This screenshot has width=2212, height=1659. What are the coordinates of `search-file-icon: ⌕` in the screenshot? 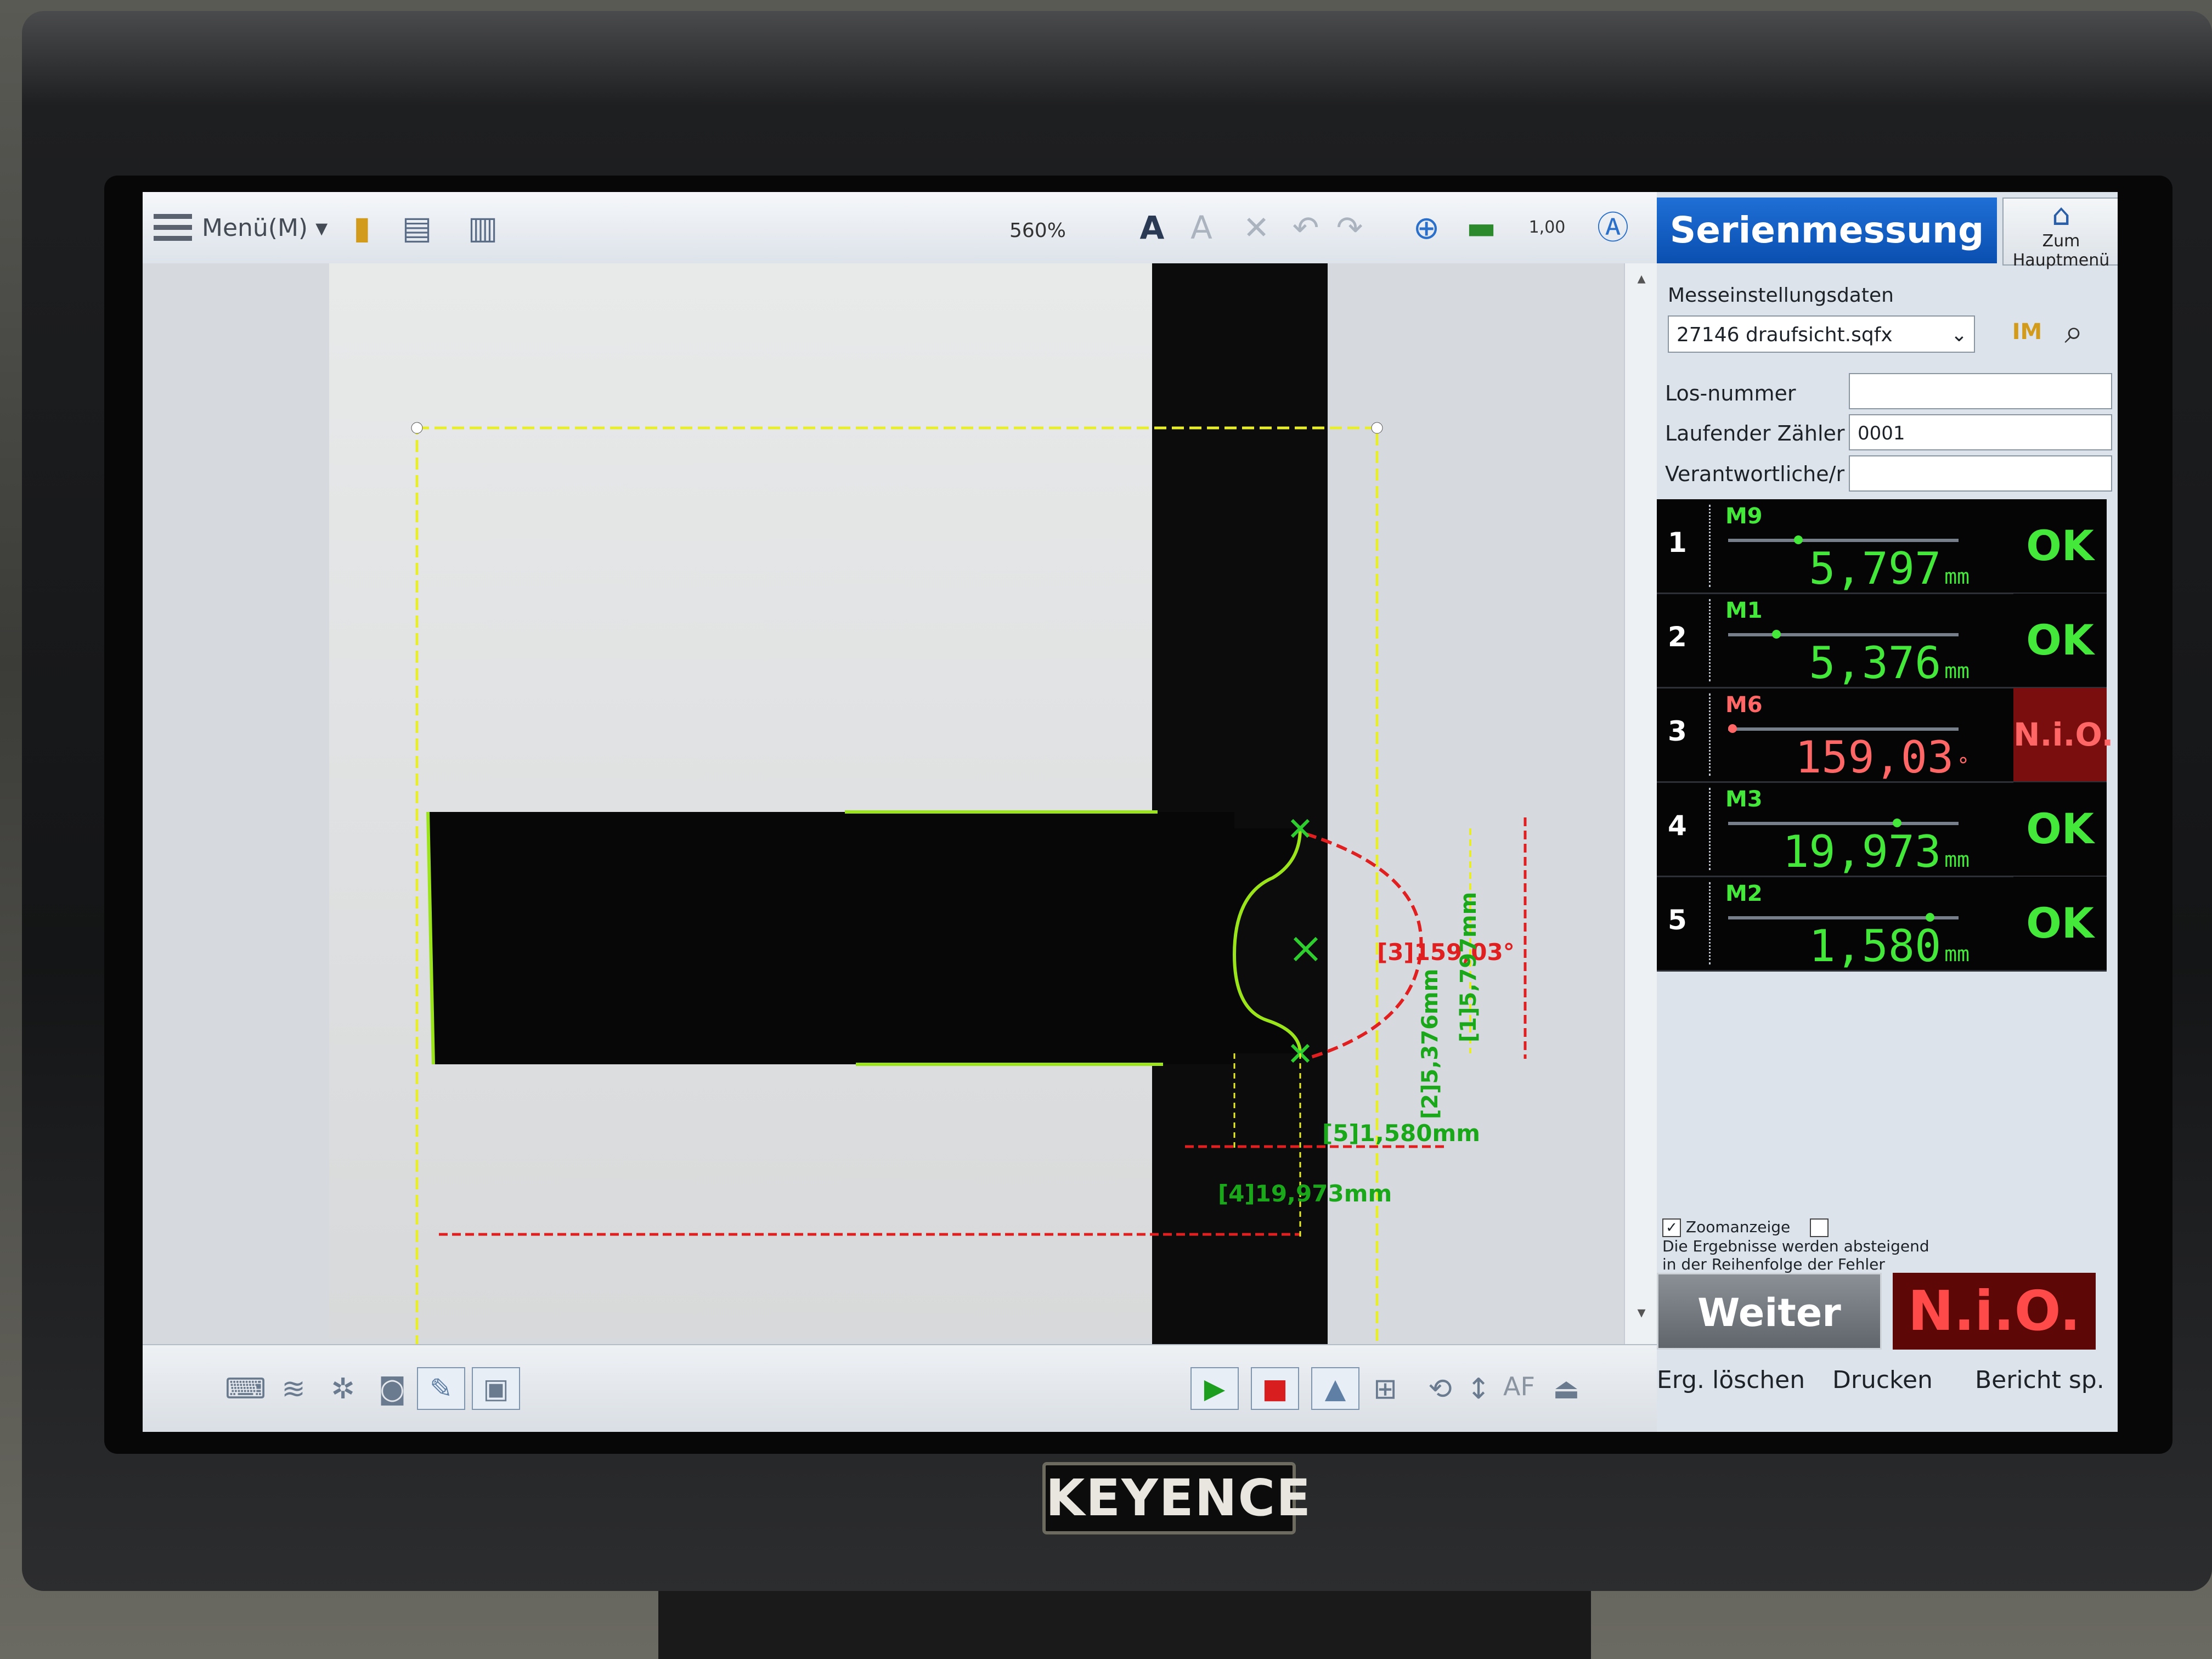 It's located at (2074, 332).